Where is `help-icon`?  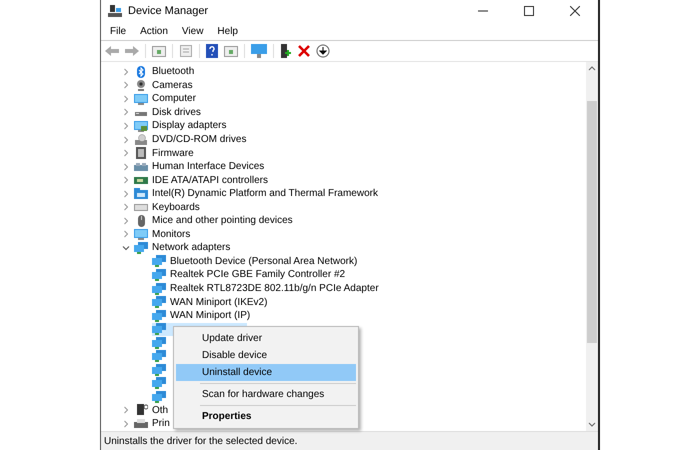
help-icon is located at coordinates (212, 51).